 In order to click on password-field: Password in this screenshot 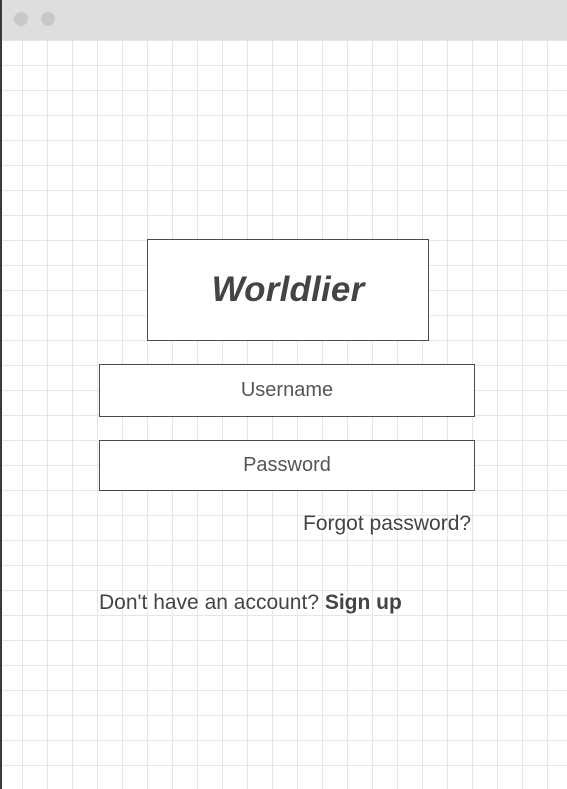, I will do `click(287, 465)`.